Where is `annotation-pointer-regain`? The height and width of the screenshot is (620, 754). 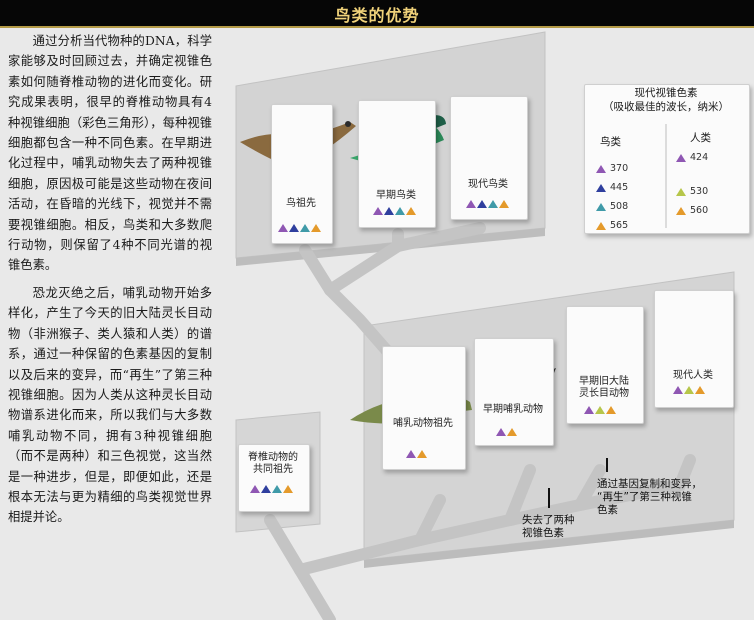 annotation-pointer-regain is located at coordinates (607, 465).